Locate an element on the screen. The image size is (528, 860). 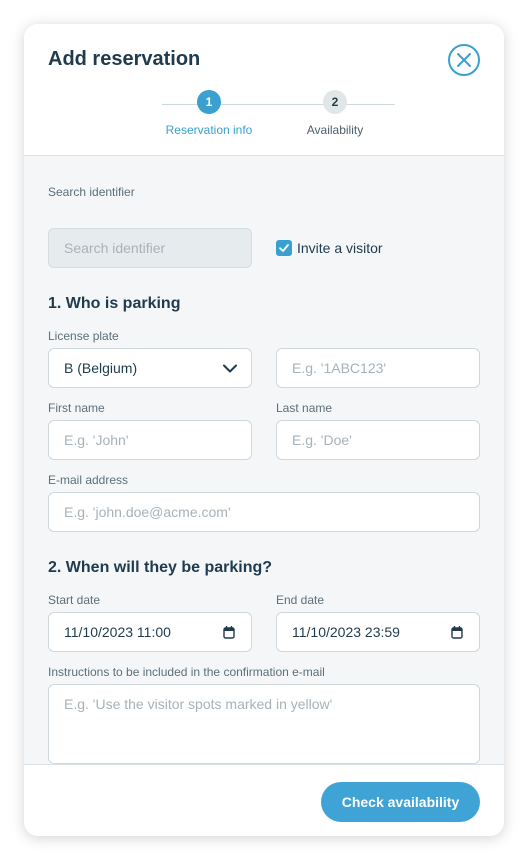
stepper: 1 Reservation info 2 Availability is located at coordinates (264, 120).